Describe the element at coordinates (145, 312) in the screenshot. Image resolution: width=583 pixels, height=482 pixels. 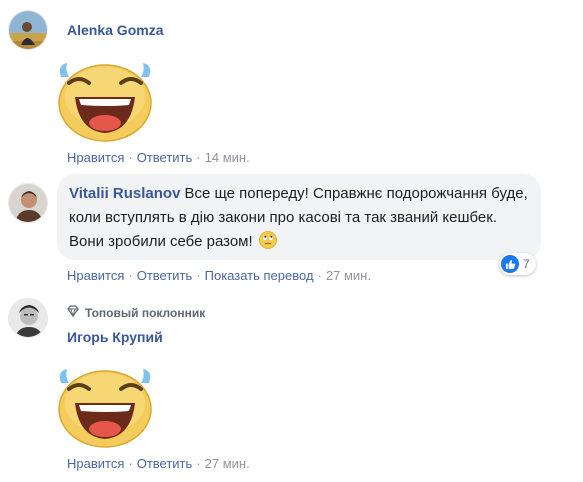
I see `top-fan-label: Топовый поклонник` at that location.